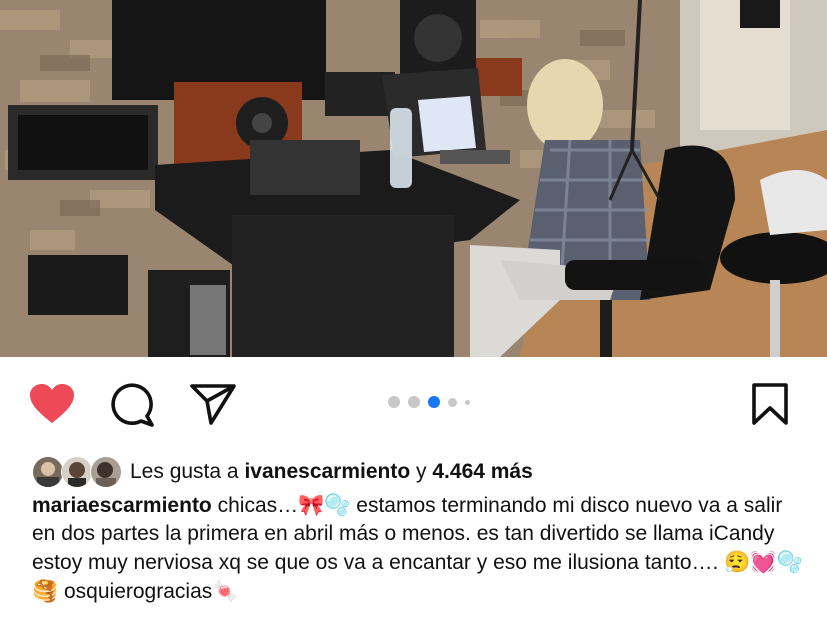 The height and width of the screenshot is (619, 827). What do you see at coordinates (482, 472) in the screenshot?
I see `likes-count: 4.464 más` at bounding box center [482, 472].